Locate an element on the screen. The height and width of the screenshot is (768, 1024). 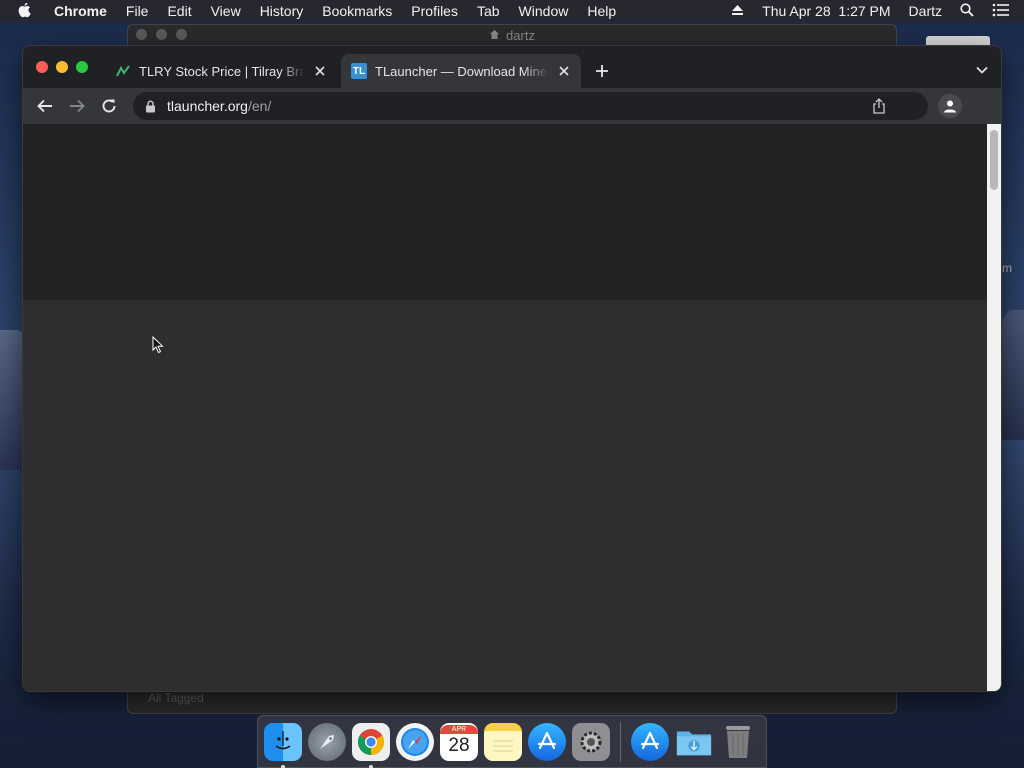
safari-icon is located at coordinates (415, 741).